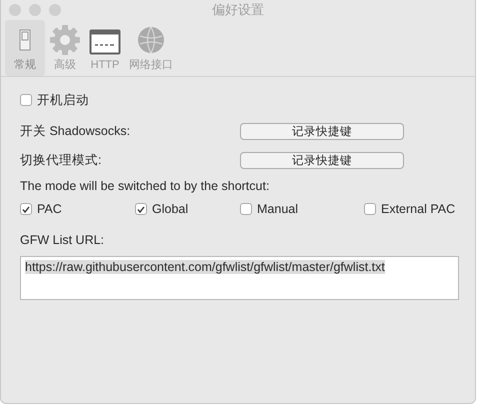  Describe the element at coordinates (25, 48) in the screenshot. I see `toolbar-tab: 常规` at that location.